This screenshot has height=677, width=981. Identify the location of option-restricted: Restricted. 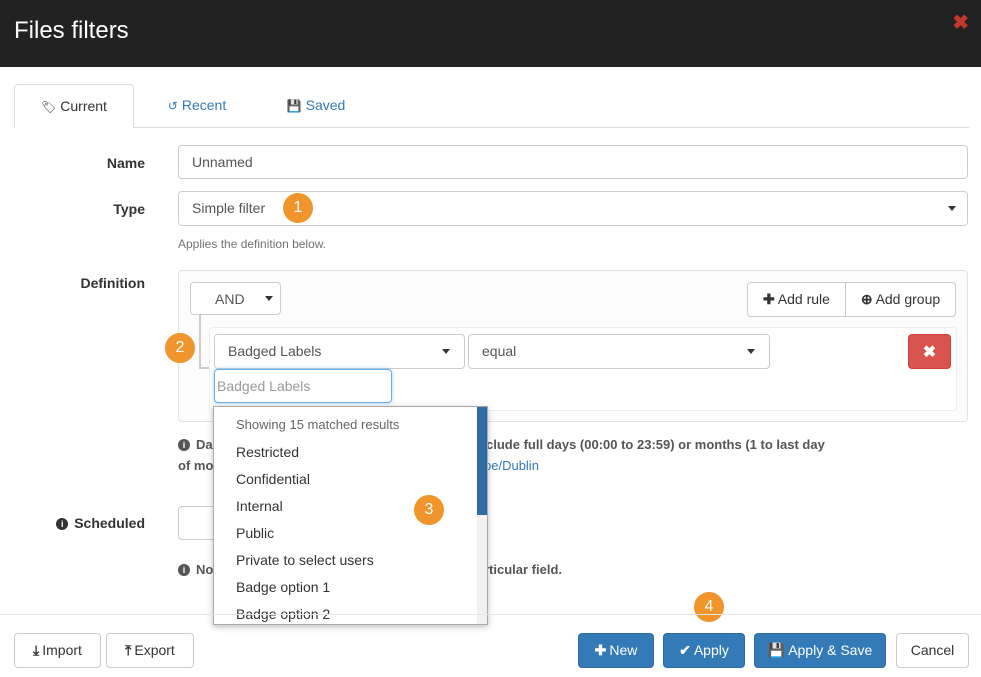
(267, 452).